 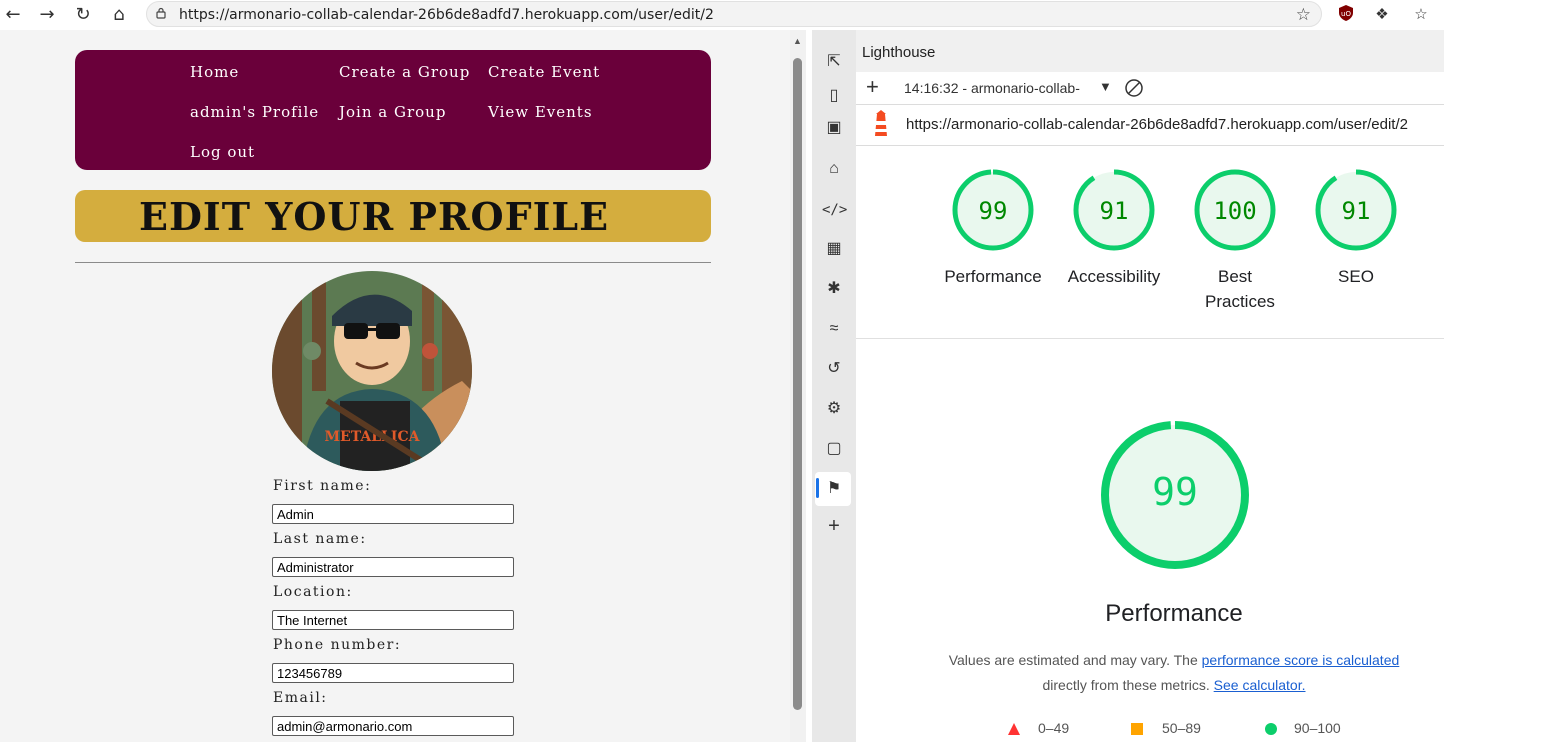 I want to click on location-input: The Internet, so click(x=393, y=620).